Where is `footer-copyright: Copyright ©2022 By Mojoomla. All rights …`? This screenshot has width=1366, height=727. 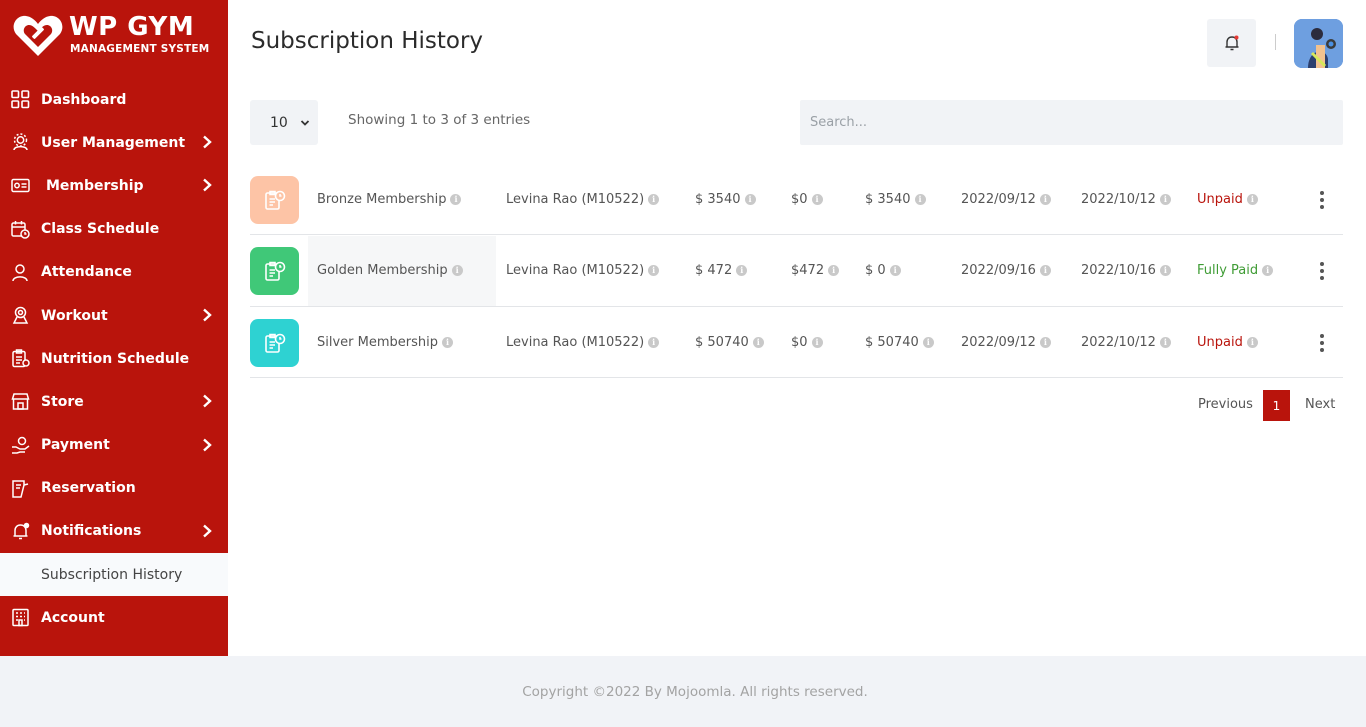
footer-copyright: Copyright ©2022 By Mojoomla. All rights … is located at coordinates (695, 691).